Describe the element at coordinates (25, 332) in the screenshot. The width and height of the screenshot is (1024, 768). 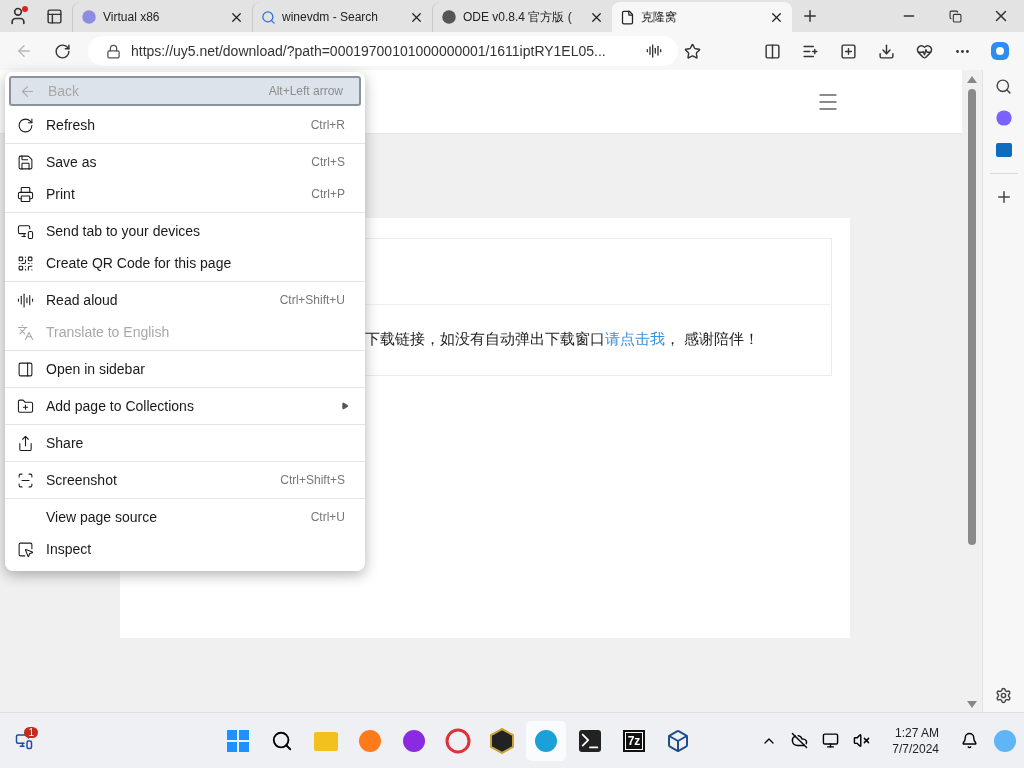
I see `translate-icon` at that location.